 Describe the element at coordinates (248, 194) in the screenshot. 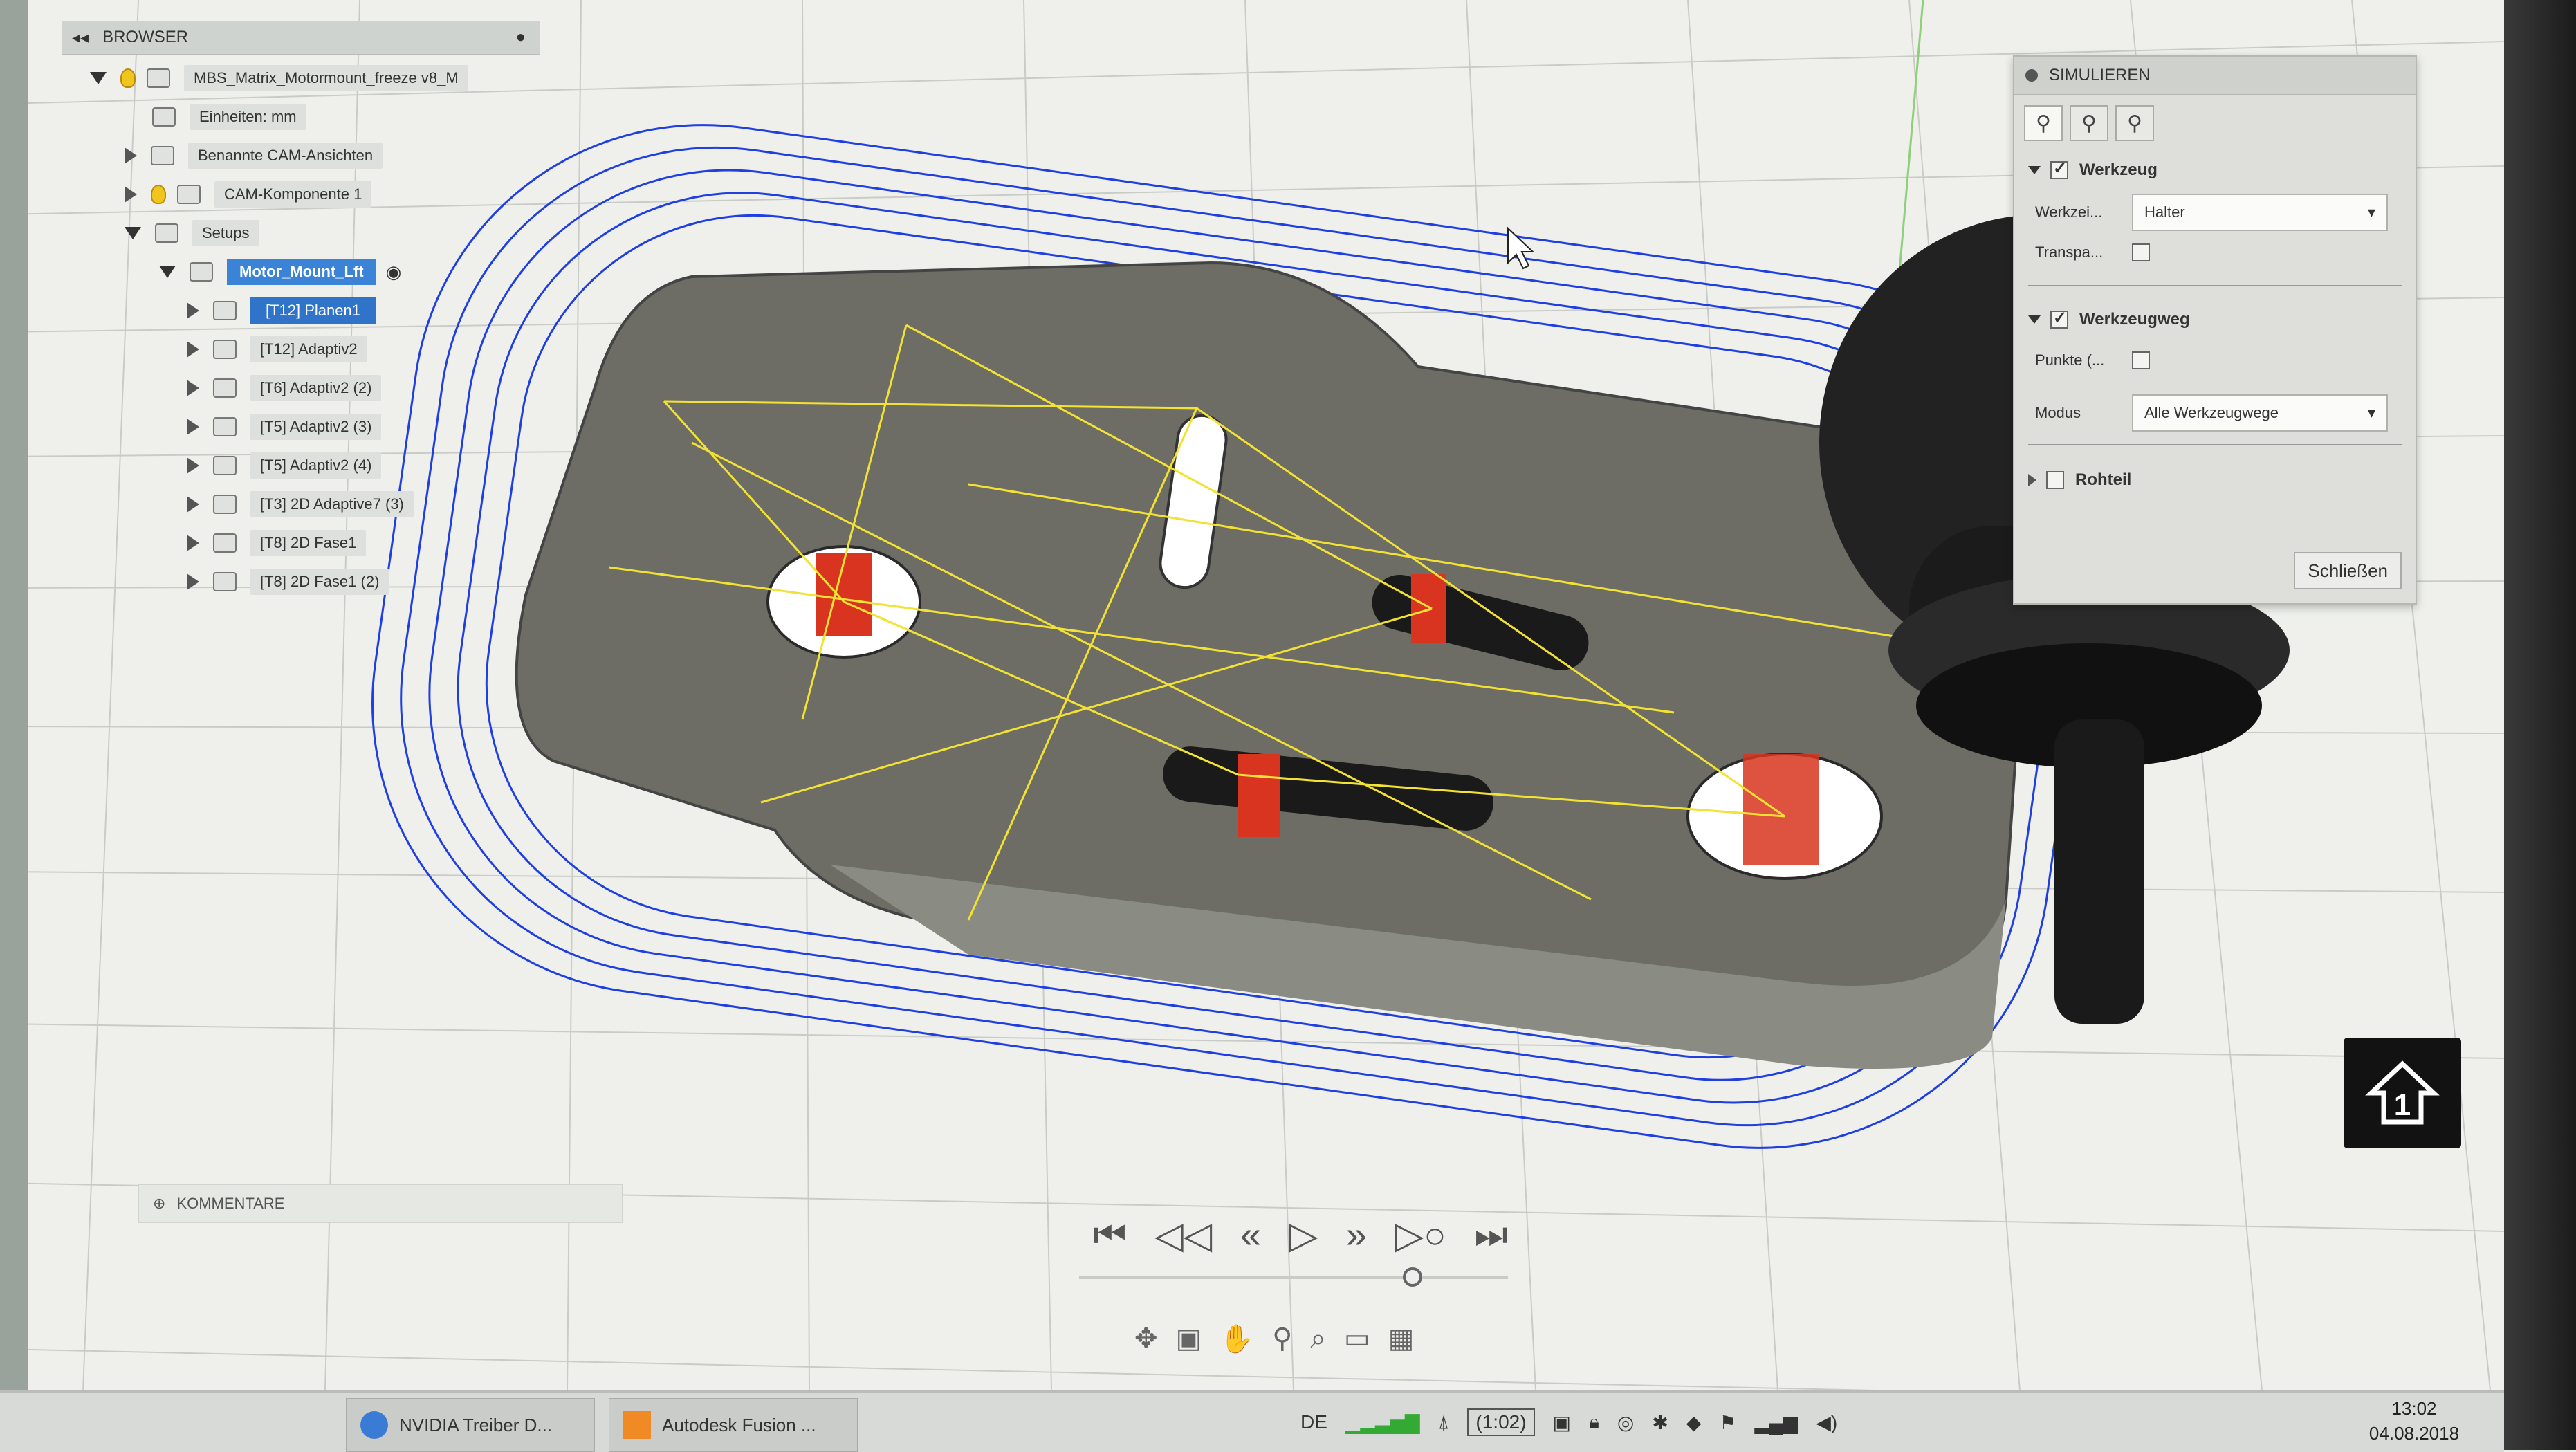

I see `tree-item-component: CAM-Komponente 1` at that location.